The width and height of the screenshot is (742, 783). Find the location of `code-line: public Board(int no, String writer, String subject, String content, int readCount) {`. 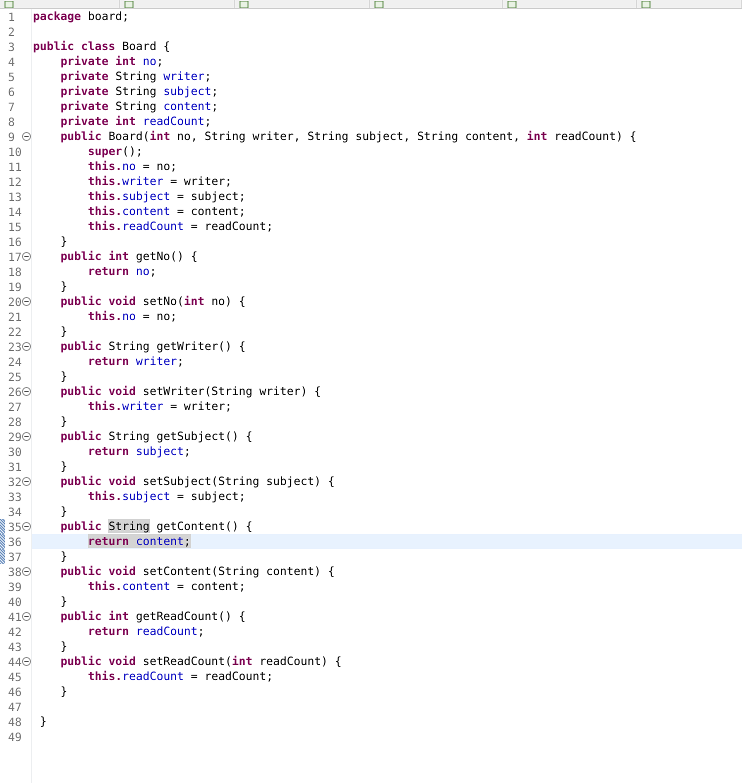

code-line: public Board(int no, String writer, String subject, String content, int readCount) { is located at coordinates (348, 136).